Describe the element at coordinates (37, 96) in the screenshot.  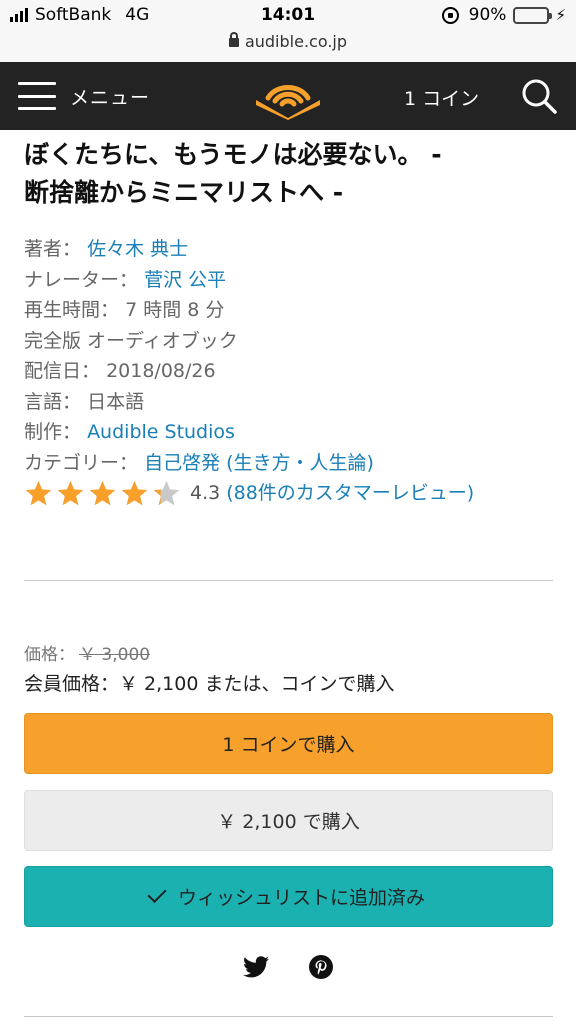
I see `hamburger-icon` at that location.